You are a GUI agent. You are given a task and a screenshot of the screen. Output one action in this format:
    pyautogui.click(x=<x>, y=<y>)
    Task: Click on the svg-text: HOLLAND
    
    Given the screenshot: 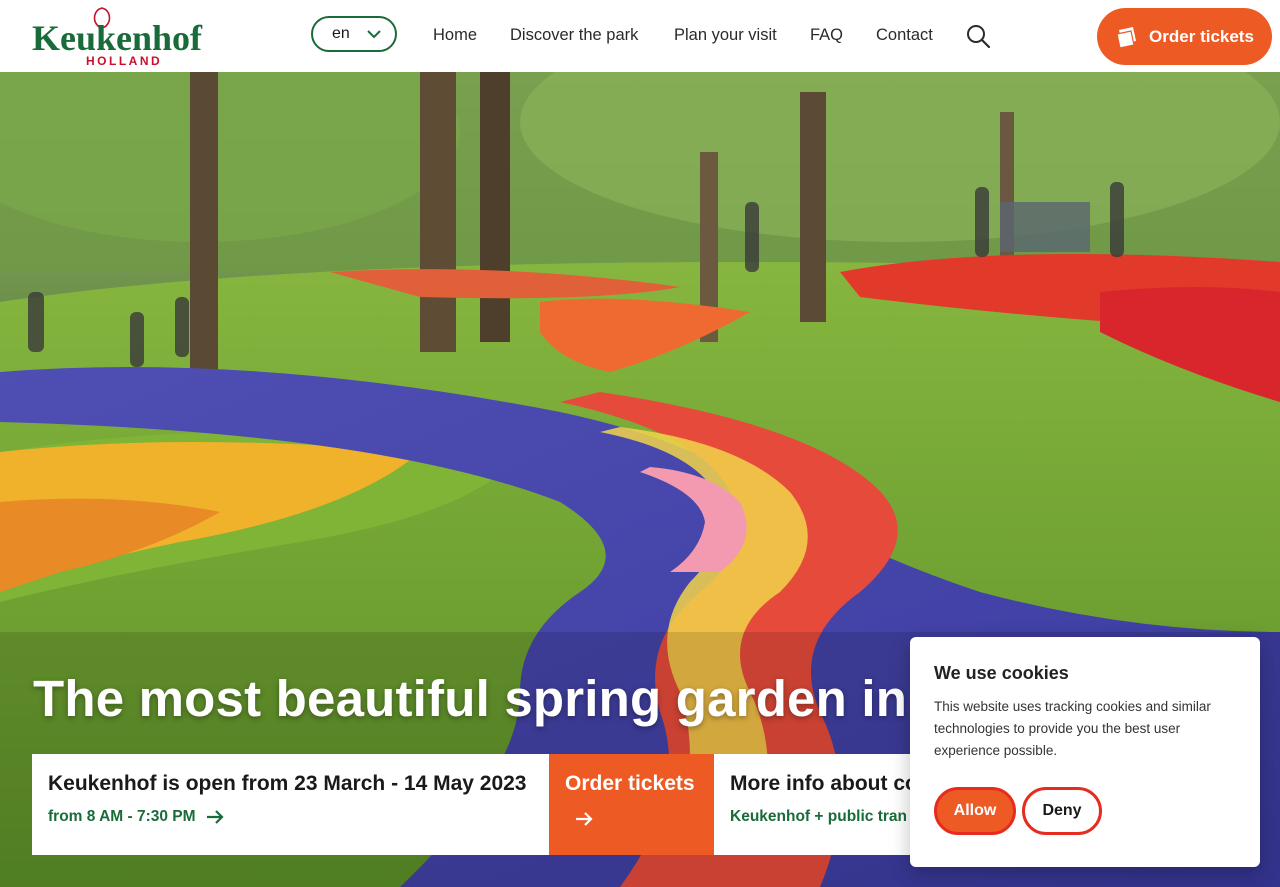 What is the action you would take?
    pyautogui.click(x=124, y=61)
    